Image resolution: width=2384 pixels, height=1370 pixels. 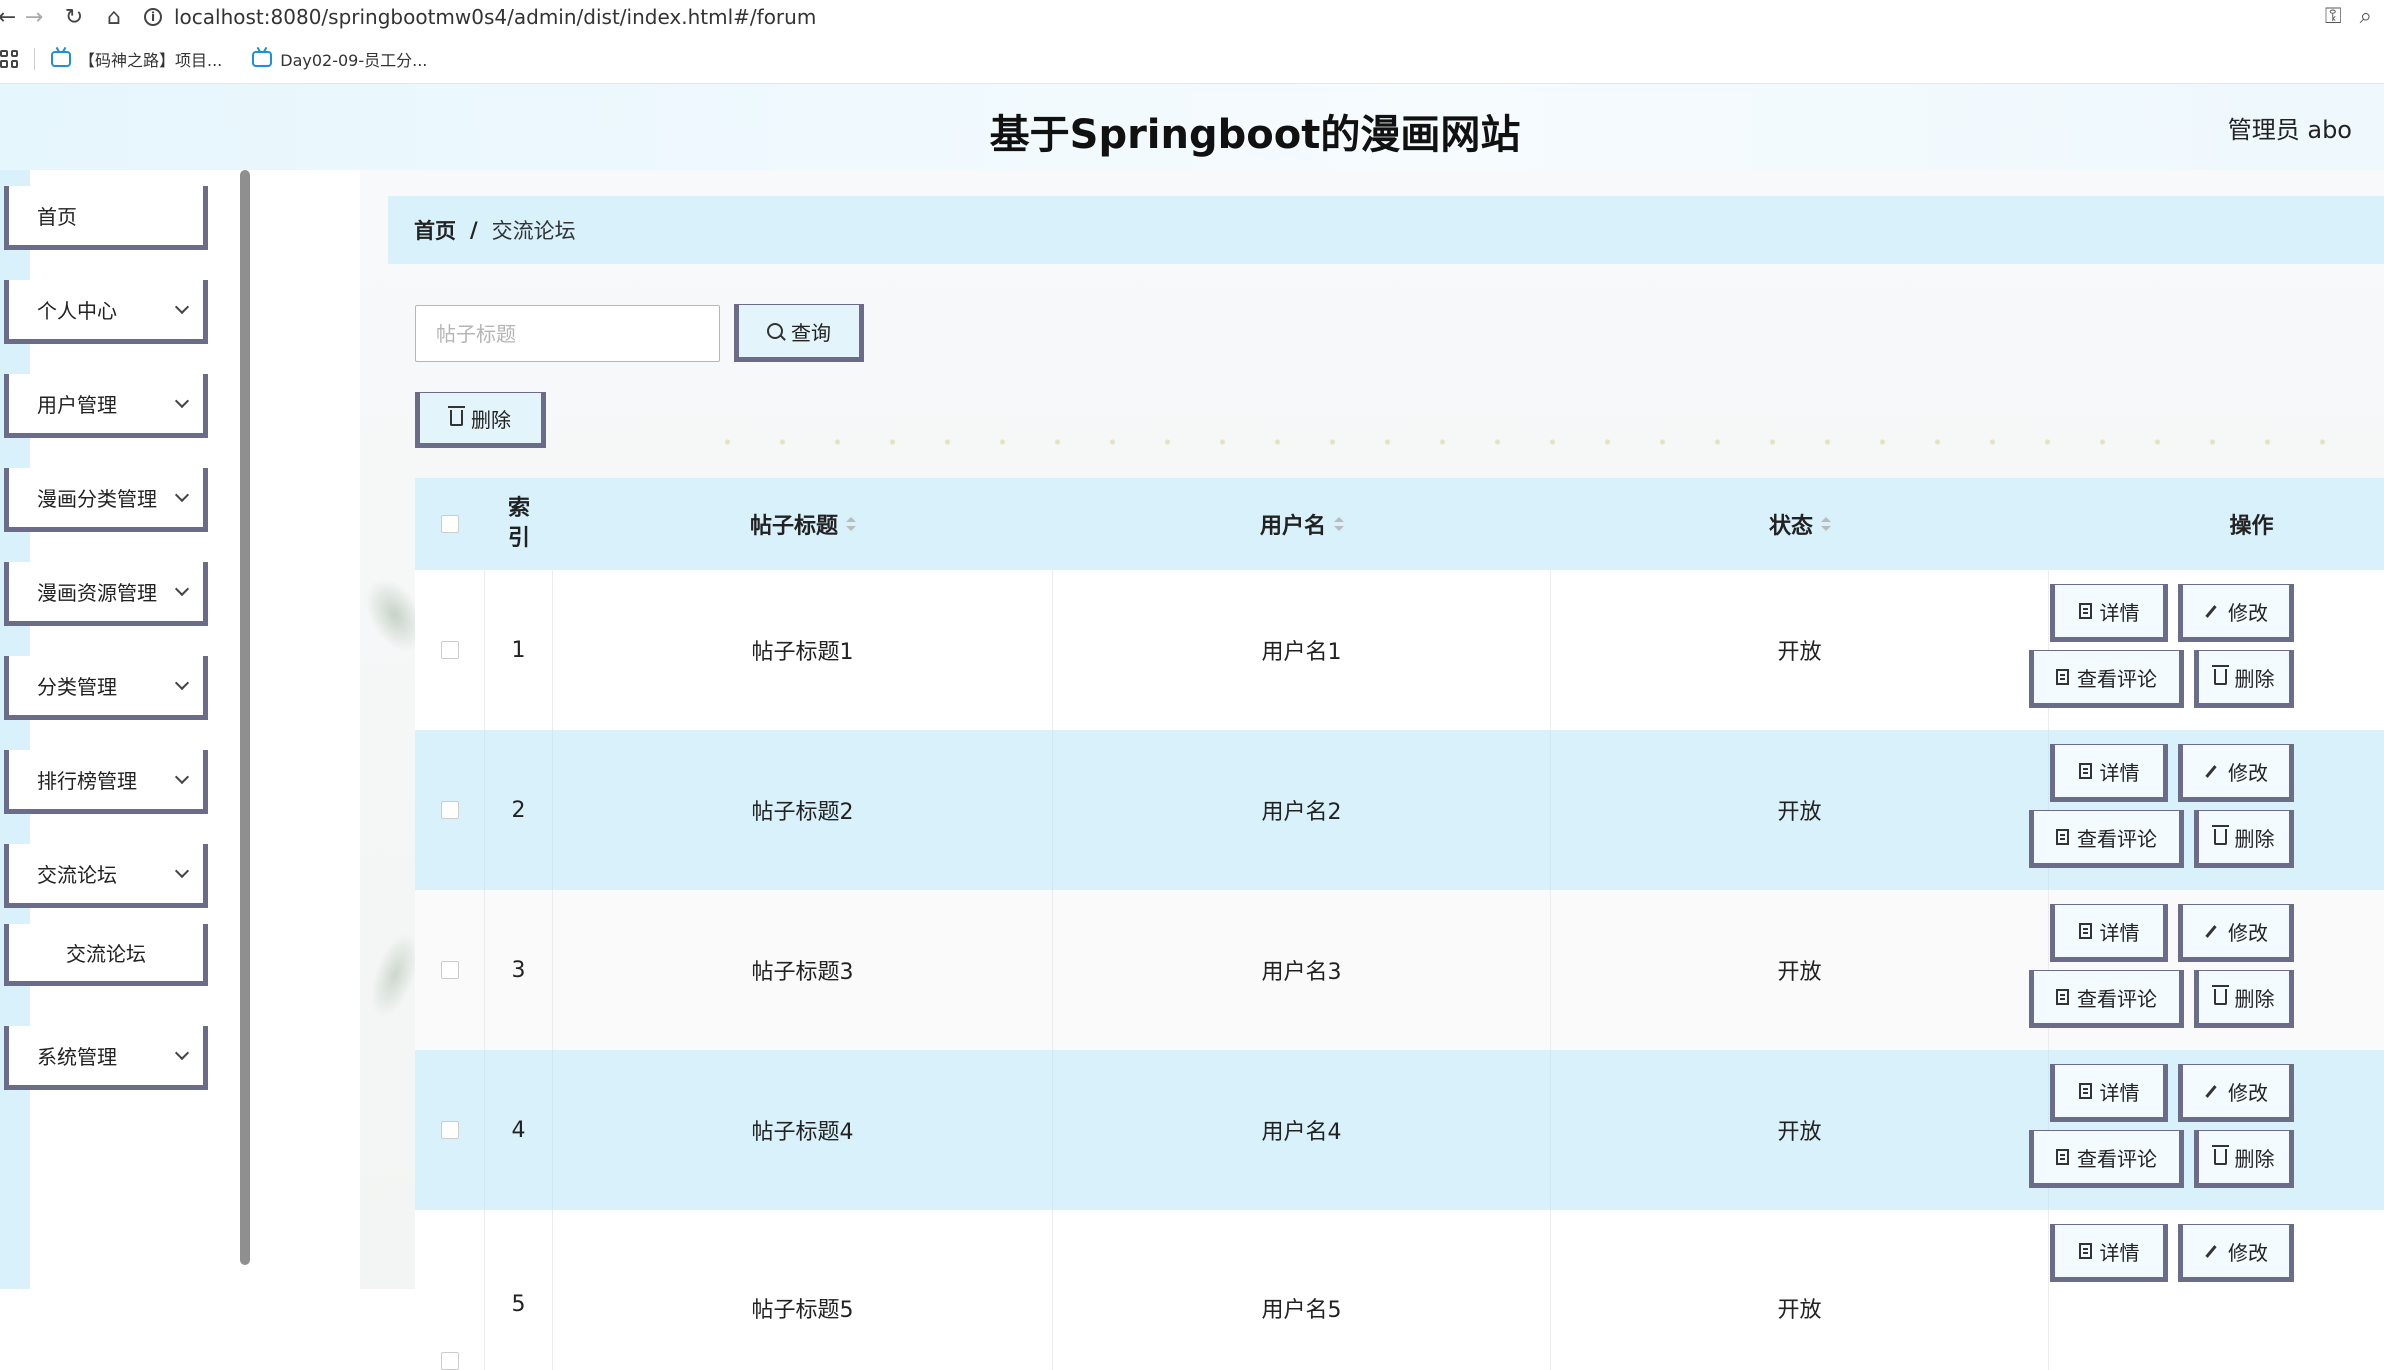 I want to click on column-header-username: 用户名, so click(x=1302, y=524).